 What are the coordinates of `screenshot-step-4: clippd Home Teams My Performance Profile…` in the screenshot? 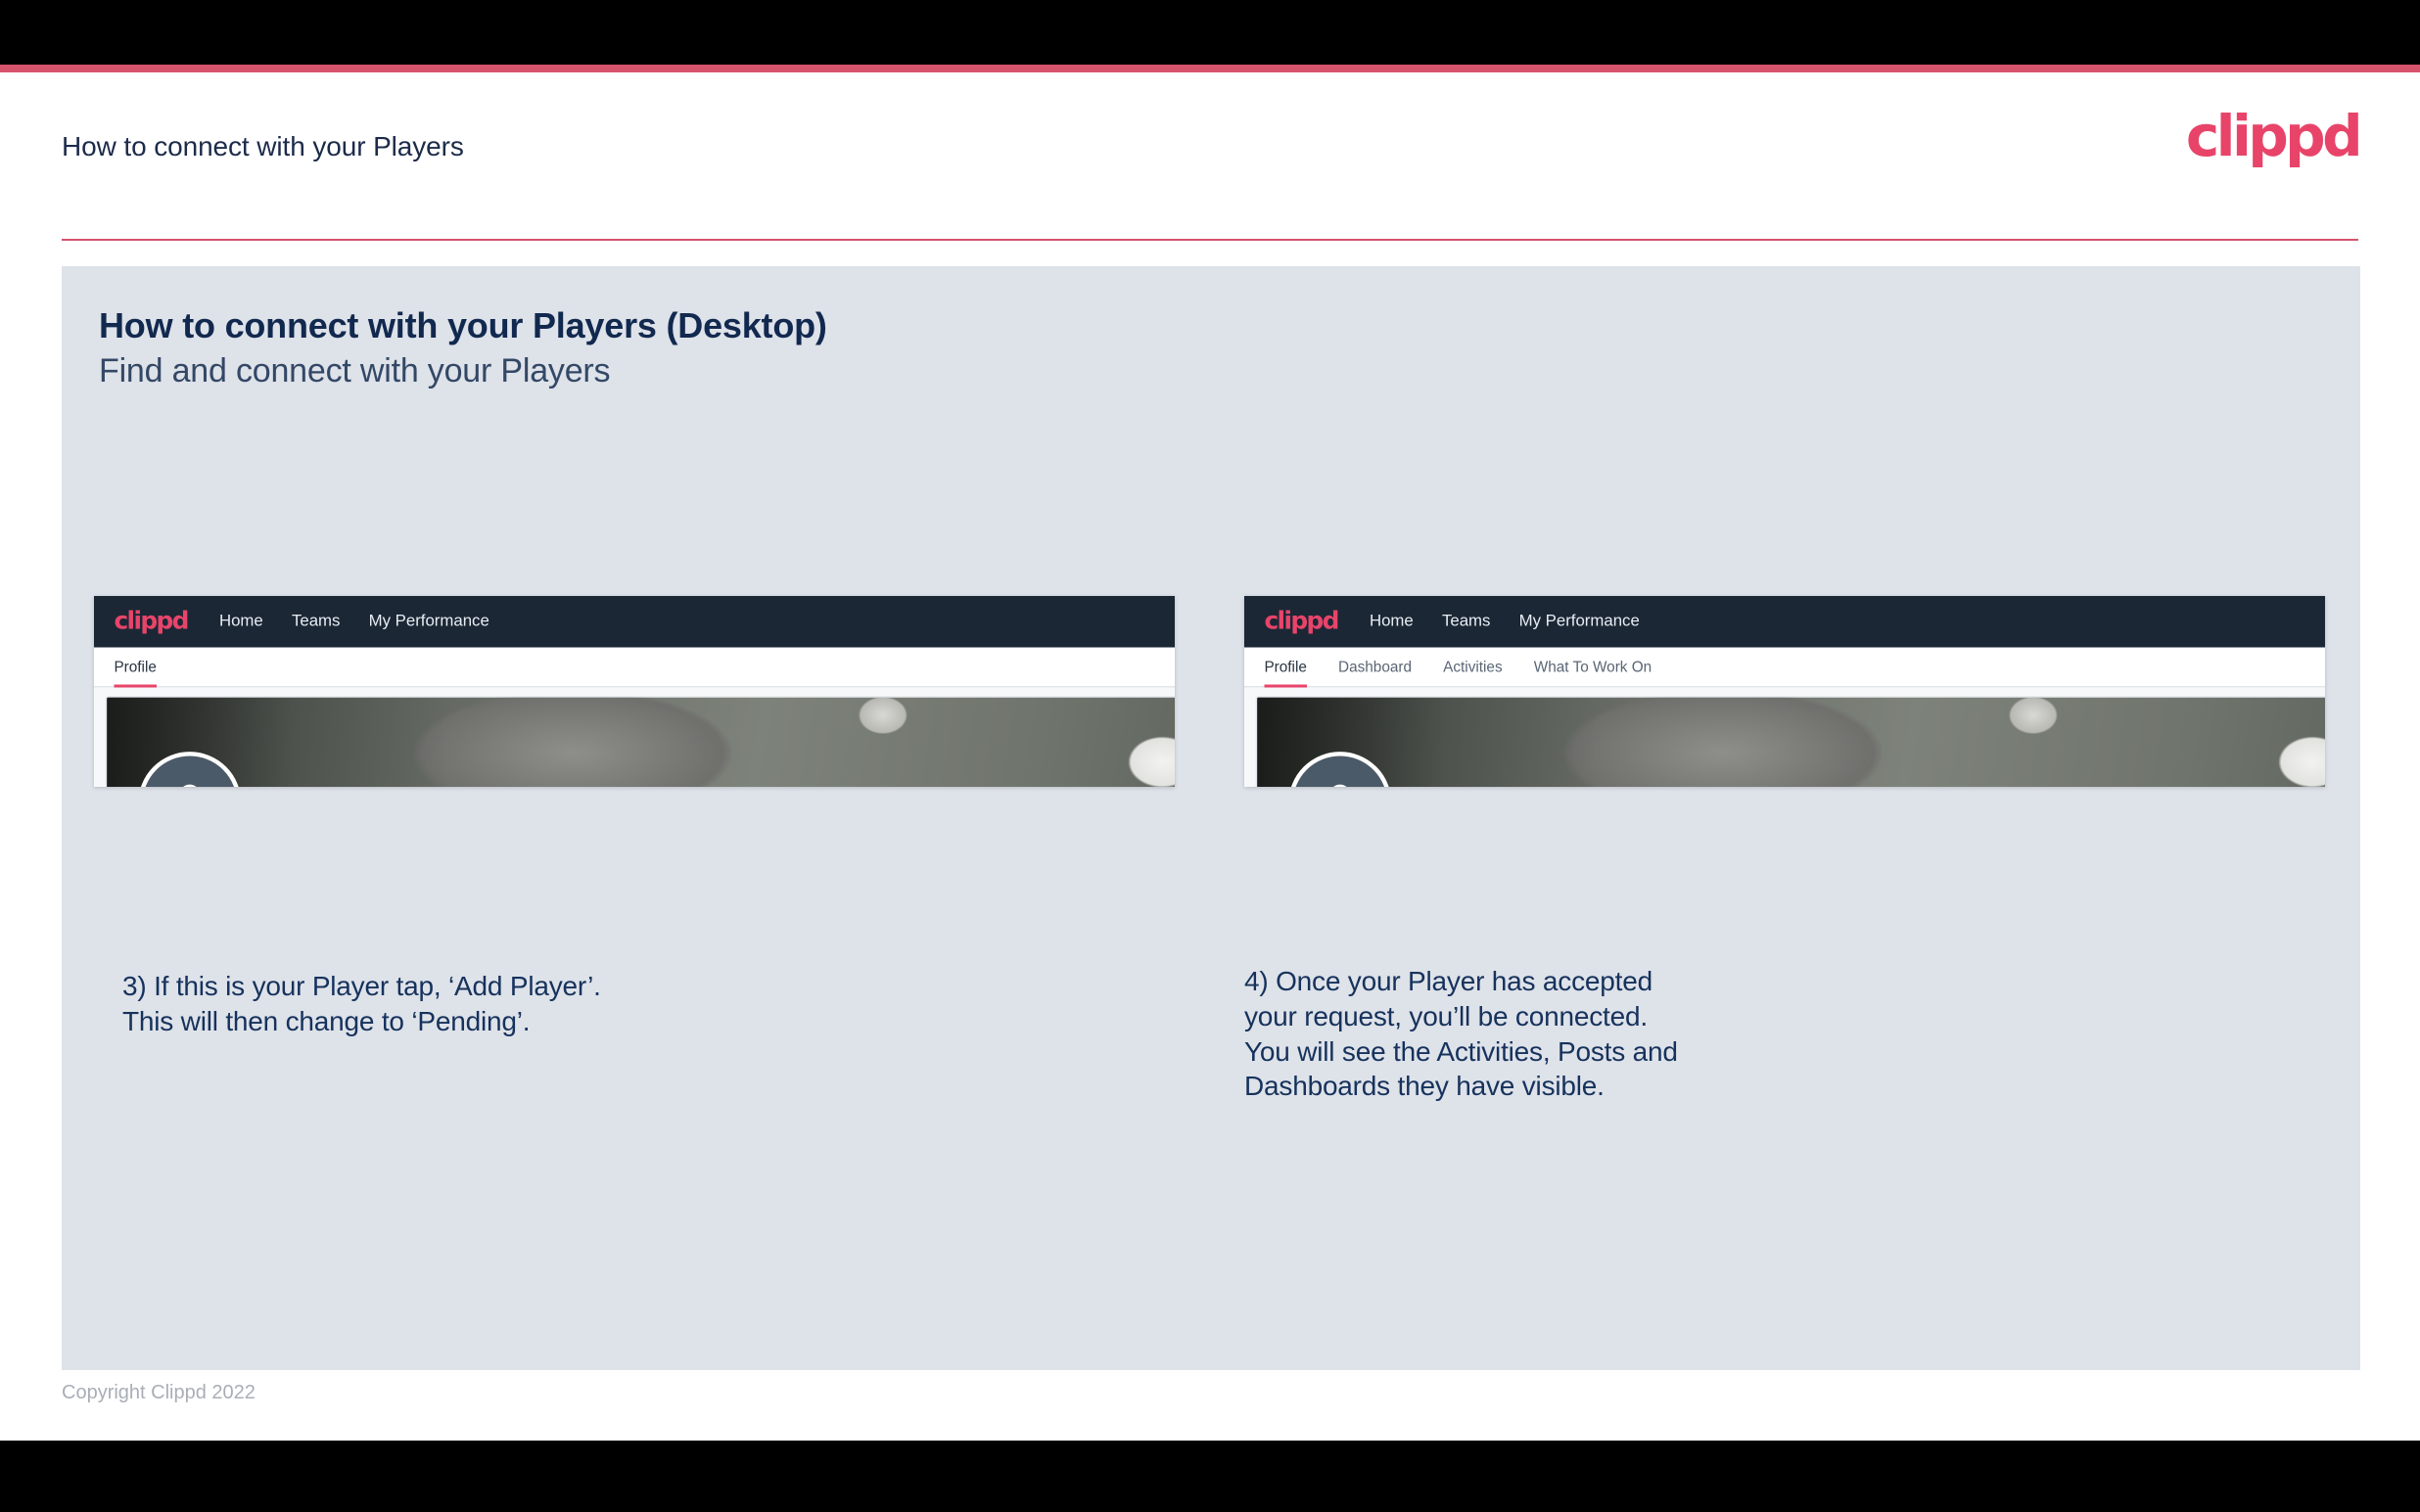 It's located at (1784, 691).